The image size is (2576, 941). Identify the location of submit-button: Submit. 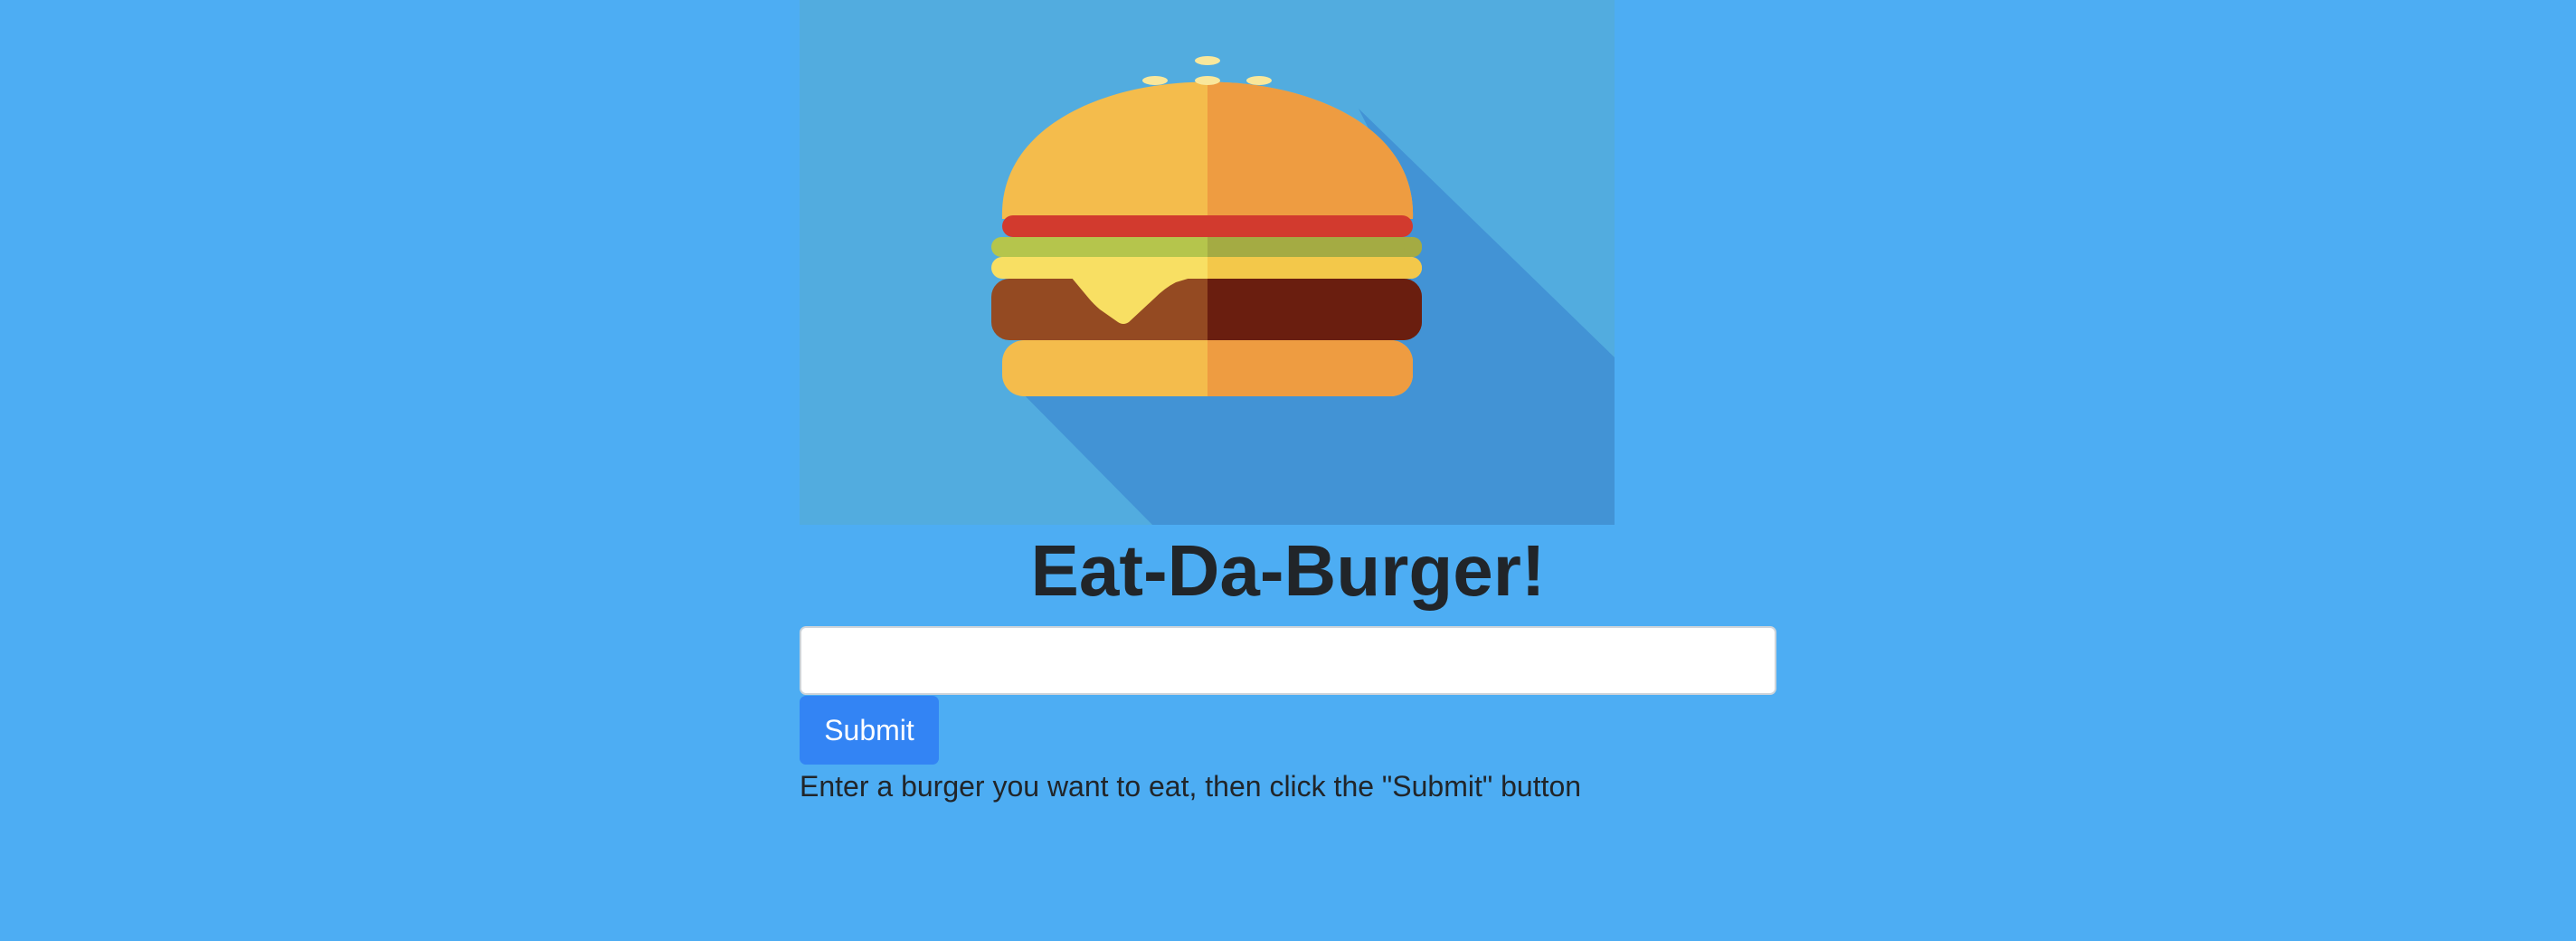
(870, 730).